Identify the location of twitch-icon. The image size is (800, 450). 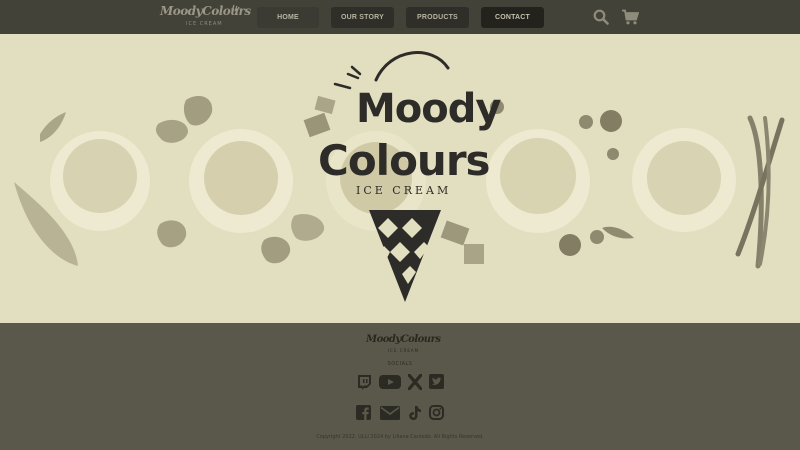
(364, 382).